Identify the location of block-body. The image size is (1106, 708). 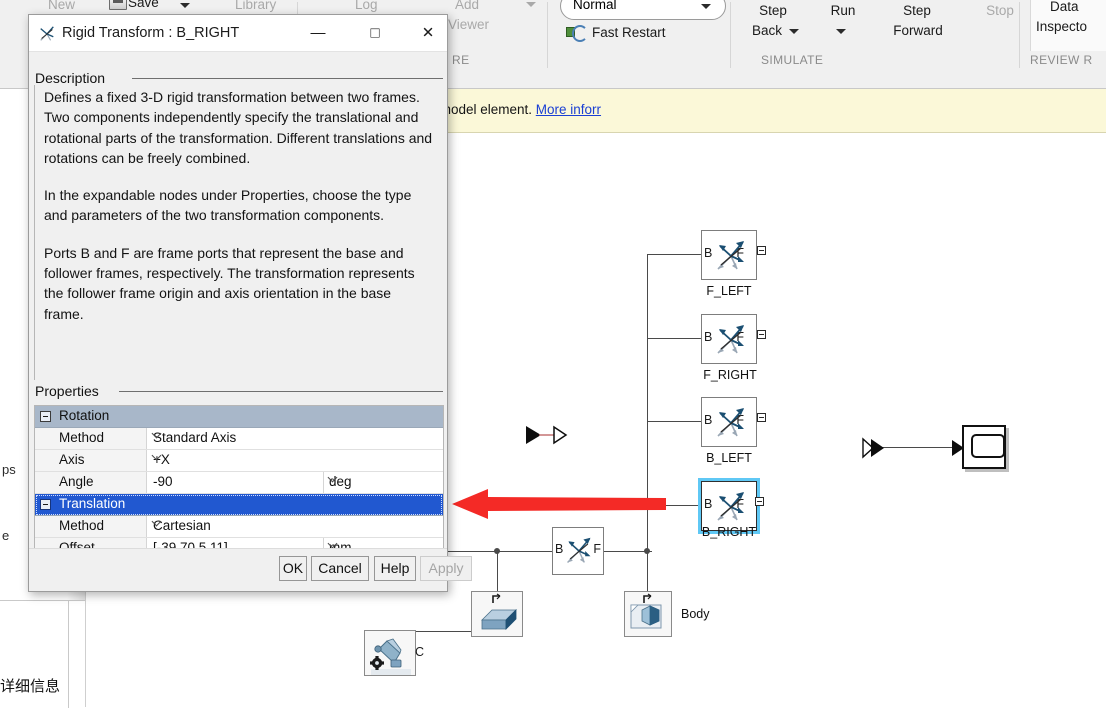
(648, 614).